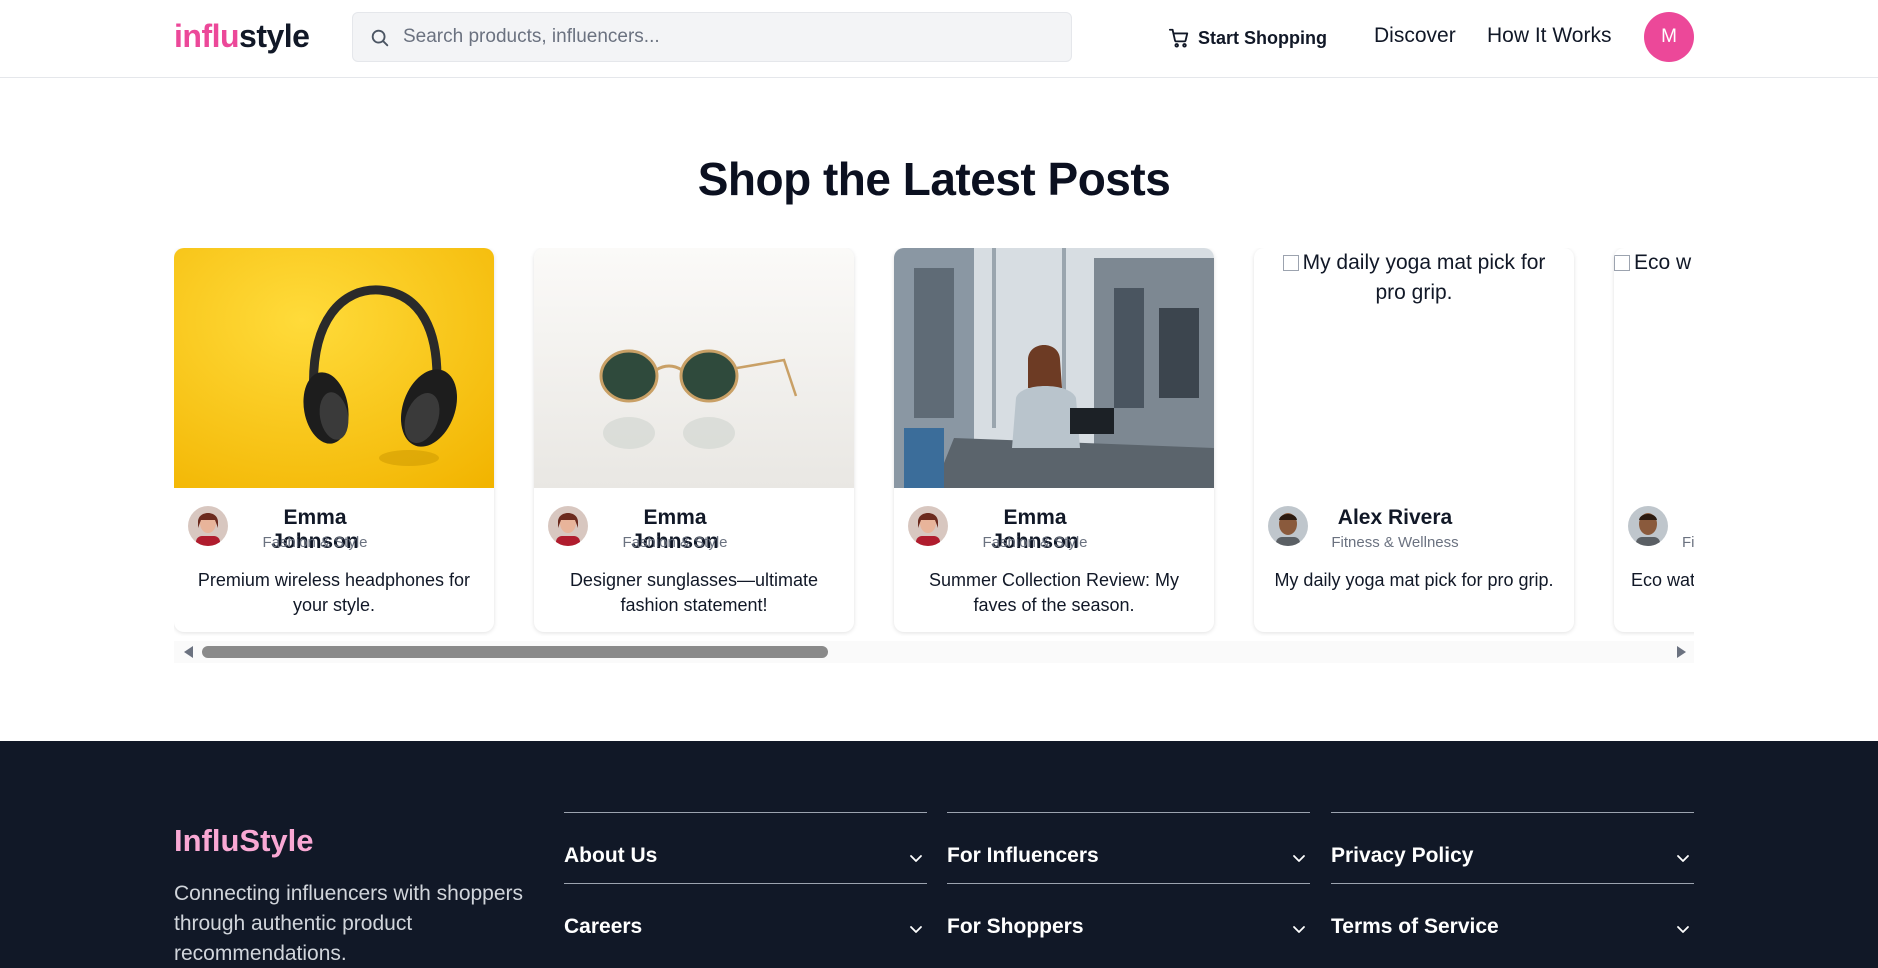  I want to click on post-image-headphones, so click(334, 368).